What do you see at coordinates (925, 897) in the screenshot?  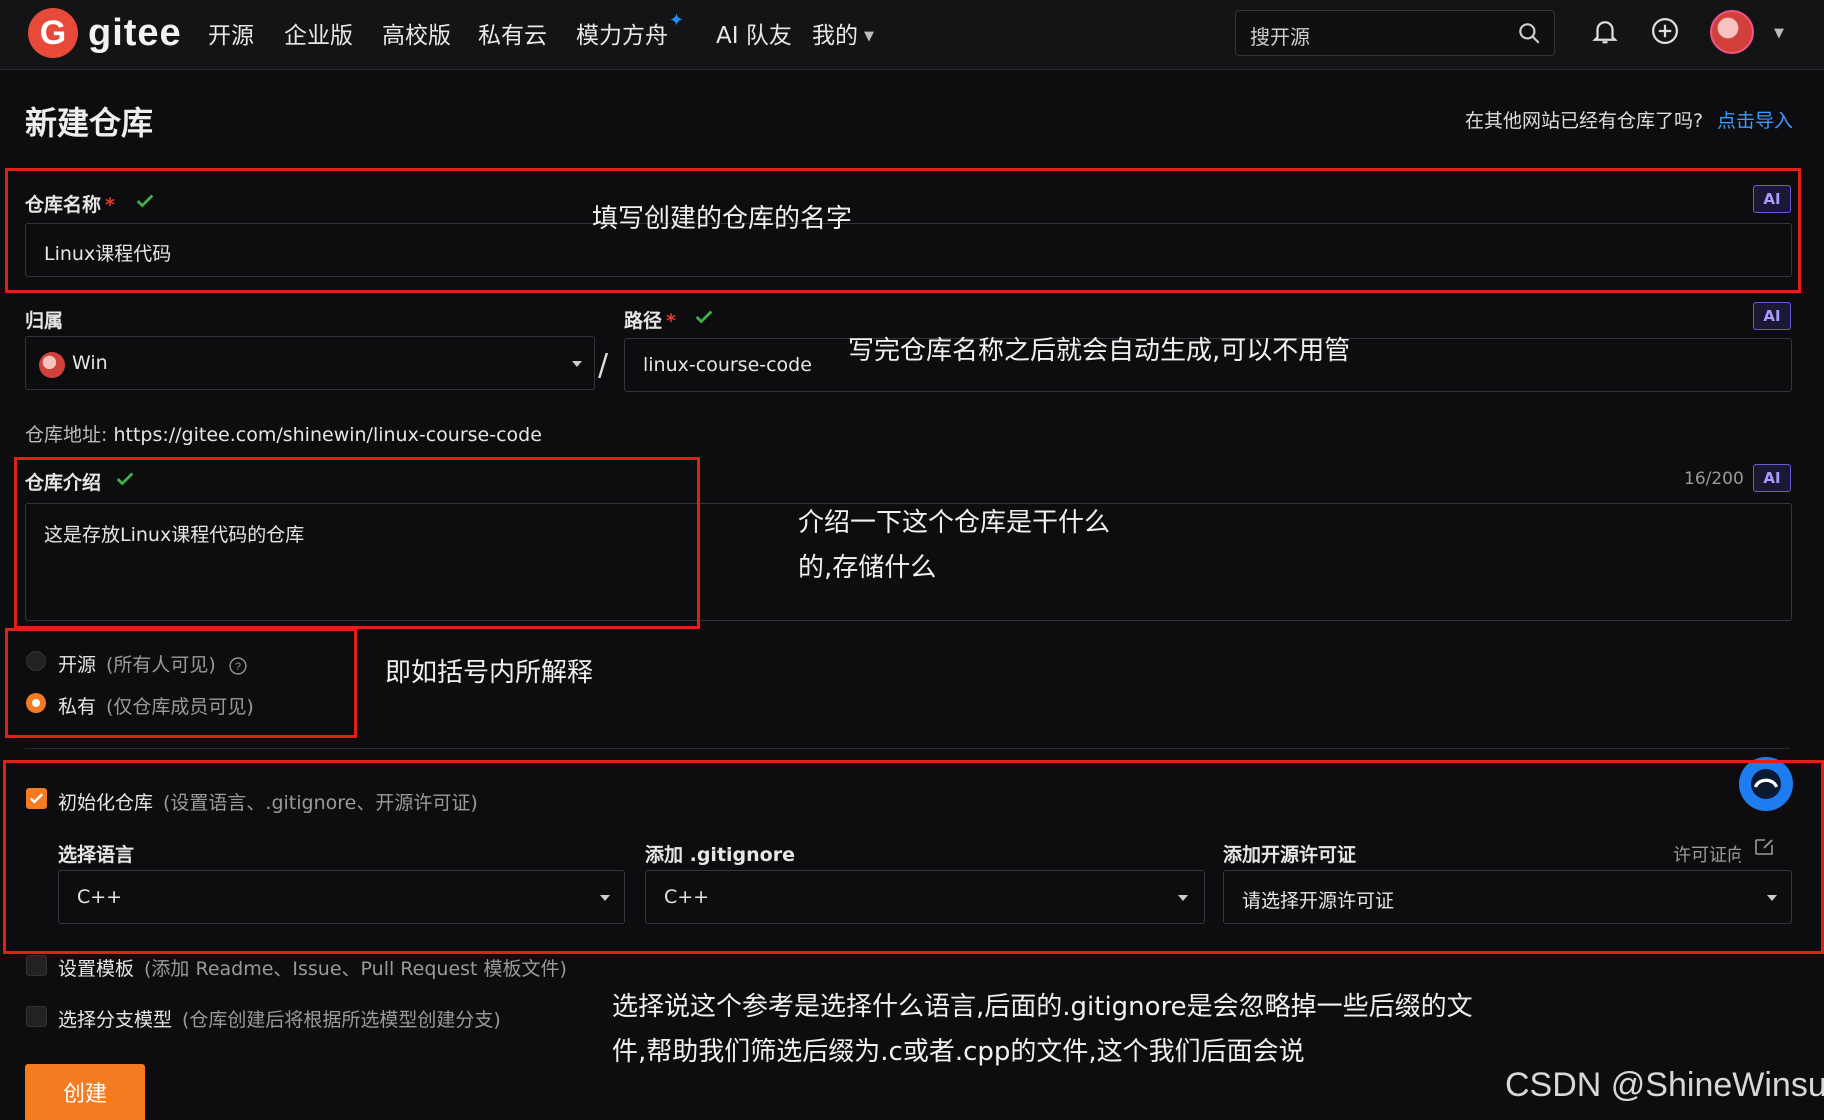 I see `gitignore-select: C++` at bounding box center [925, 897].